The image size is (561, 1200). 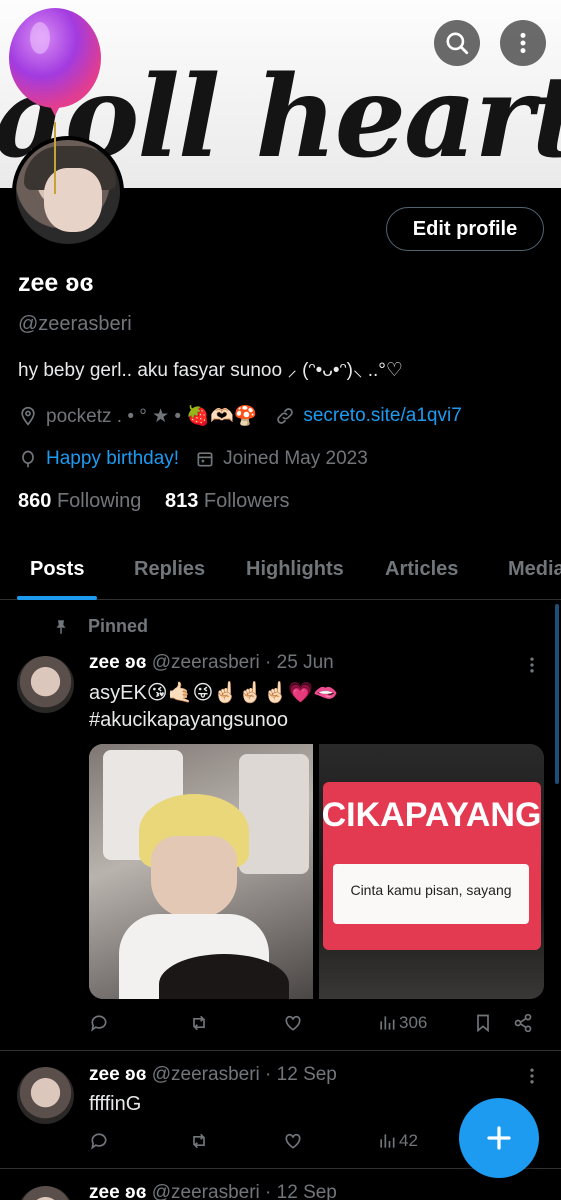 I want to click on image-sign-title: CIKAPAYANG, so click(x=431, y=815).